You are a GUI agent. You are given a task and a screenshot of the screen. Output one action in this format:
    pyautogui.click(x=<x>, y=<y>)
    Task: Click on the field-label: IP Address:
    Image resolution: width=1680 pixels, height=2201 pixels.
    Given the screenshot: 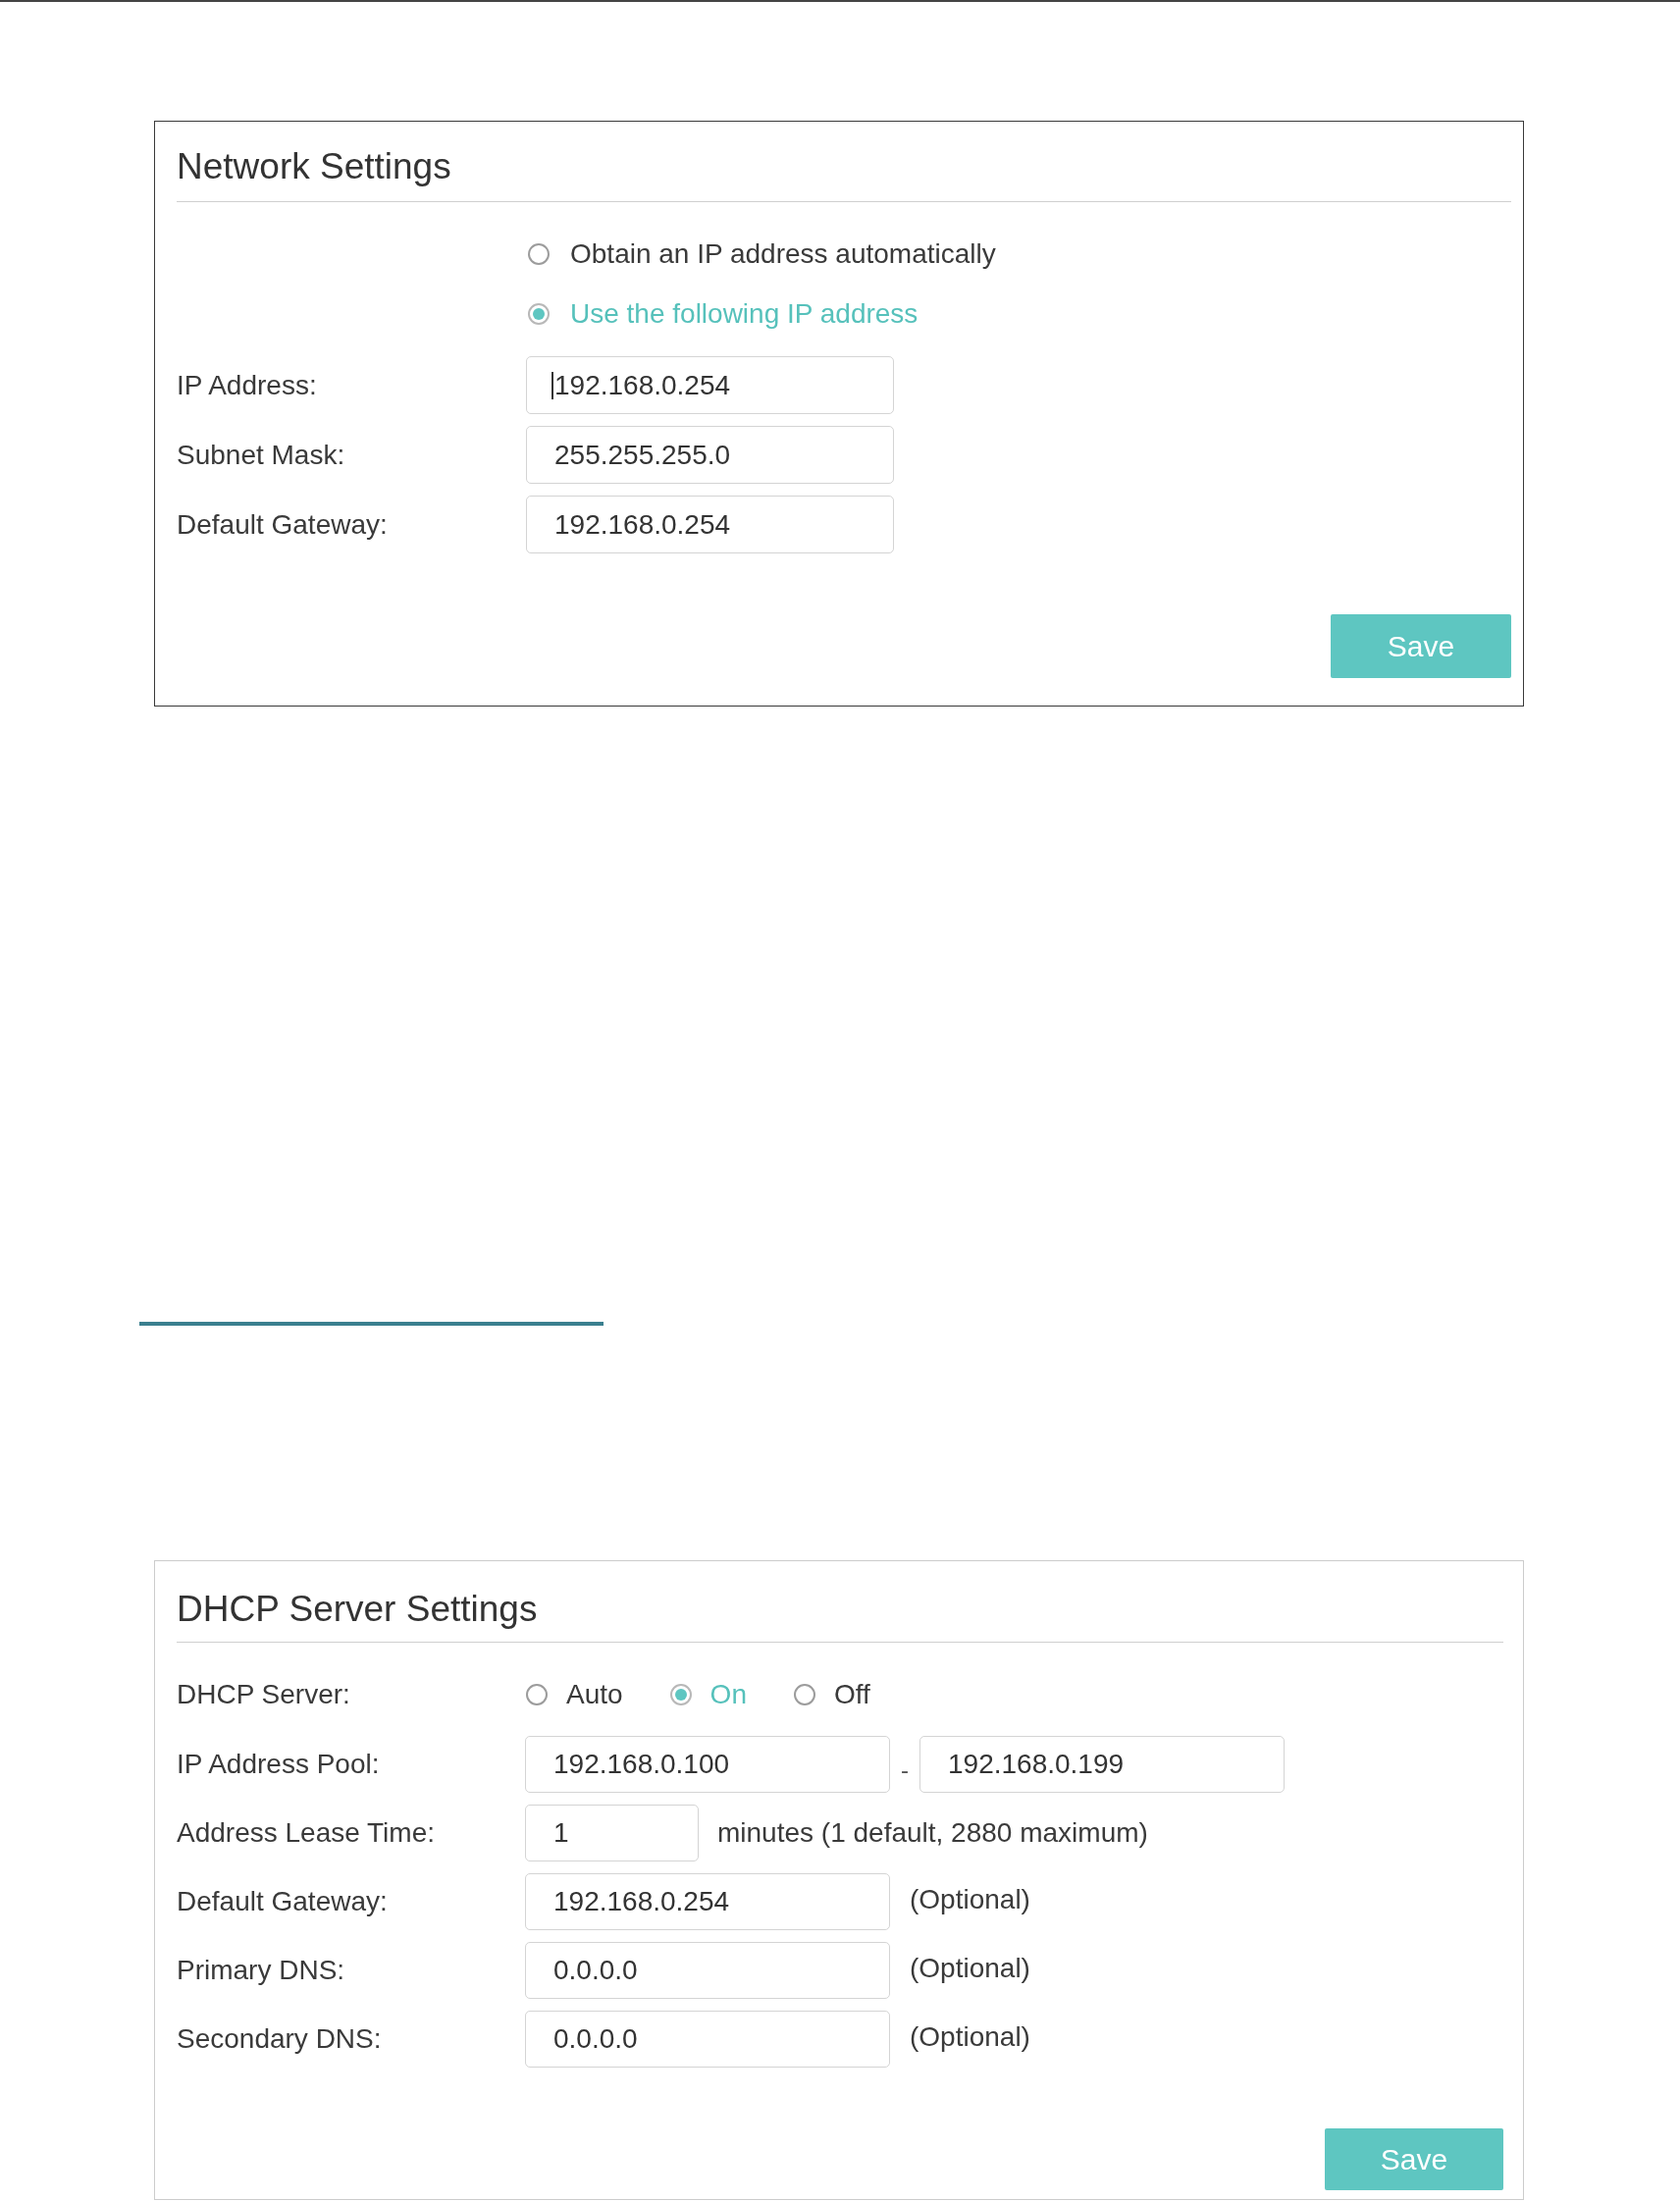 What is the action you would take?
    pyautogui.click(x=247, y=385)
    